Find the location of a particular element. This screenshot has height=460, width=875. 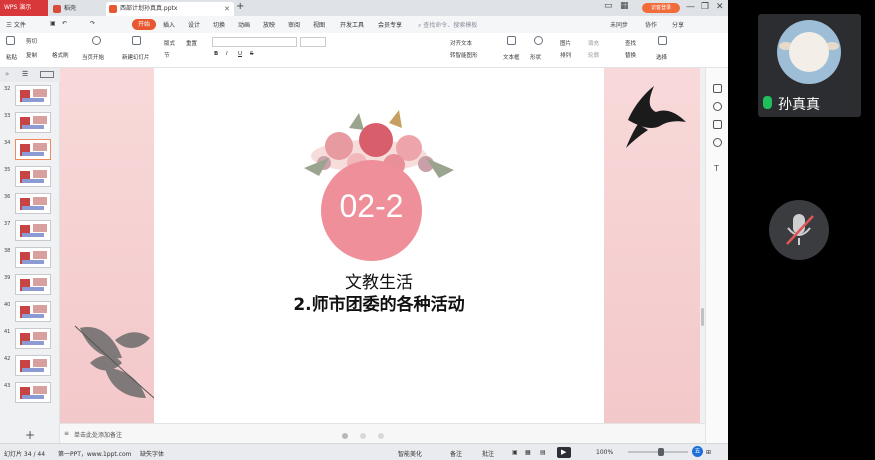

menu-member: 会员专享 is located at coordinates (390, 24).